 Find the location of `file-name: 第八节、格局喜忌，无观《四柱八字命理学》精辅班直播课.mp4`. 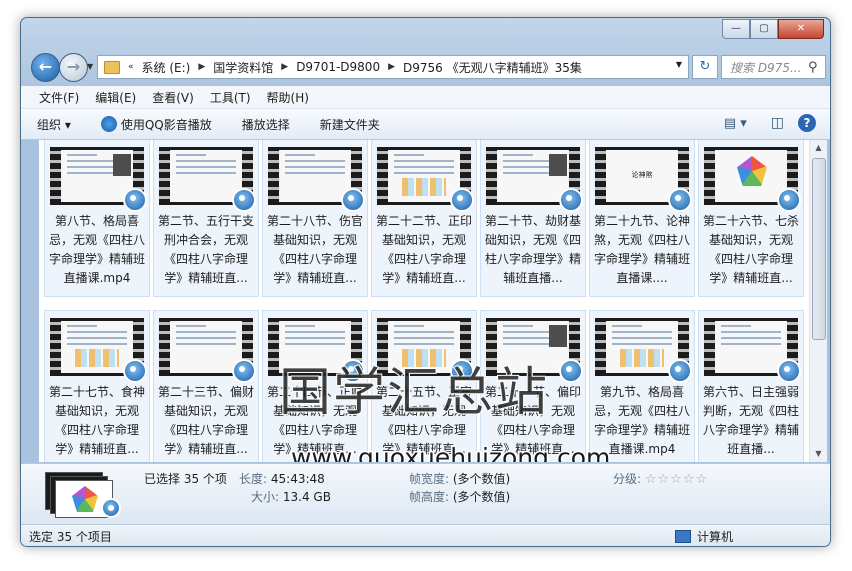

file-name: 第八节、格局喜忌，无观《四柱八字命理学》精辅班直播课.mp4 is located at coordinates (97, 249).